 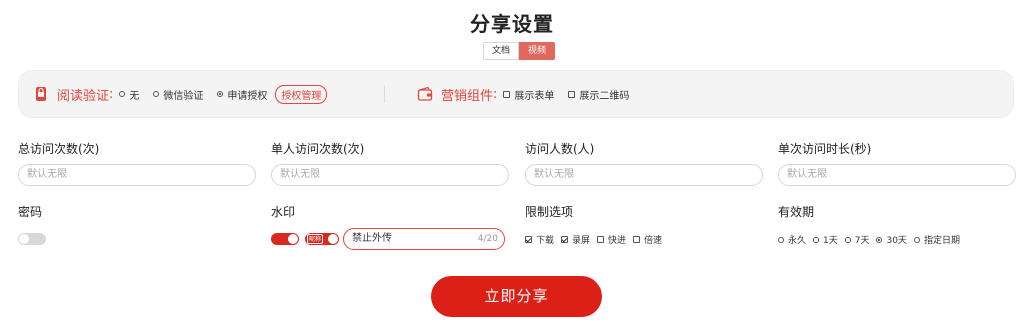 What do you see at coordinates (30, 212) in the screenshot?
I see `password-label: 密码` at bounding box center [30, 212].